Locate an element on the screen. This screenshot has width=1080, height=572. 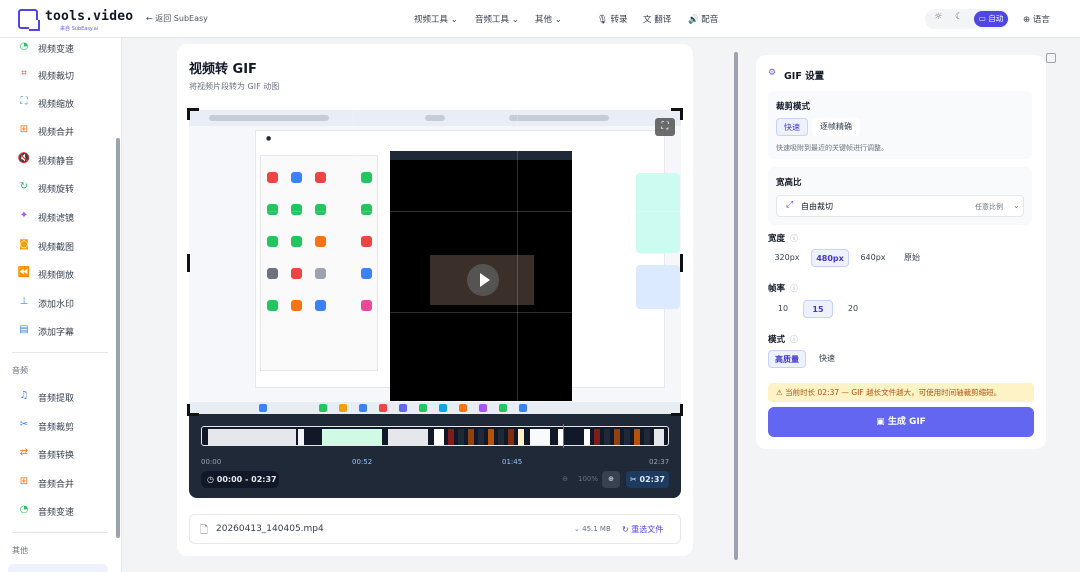
selected-range: ◷ 00:00 - 02:37 is located at coordinates (240, 479).